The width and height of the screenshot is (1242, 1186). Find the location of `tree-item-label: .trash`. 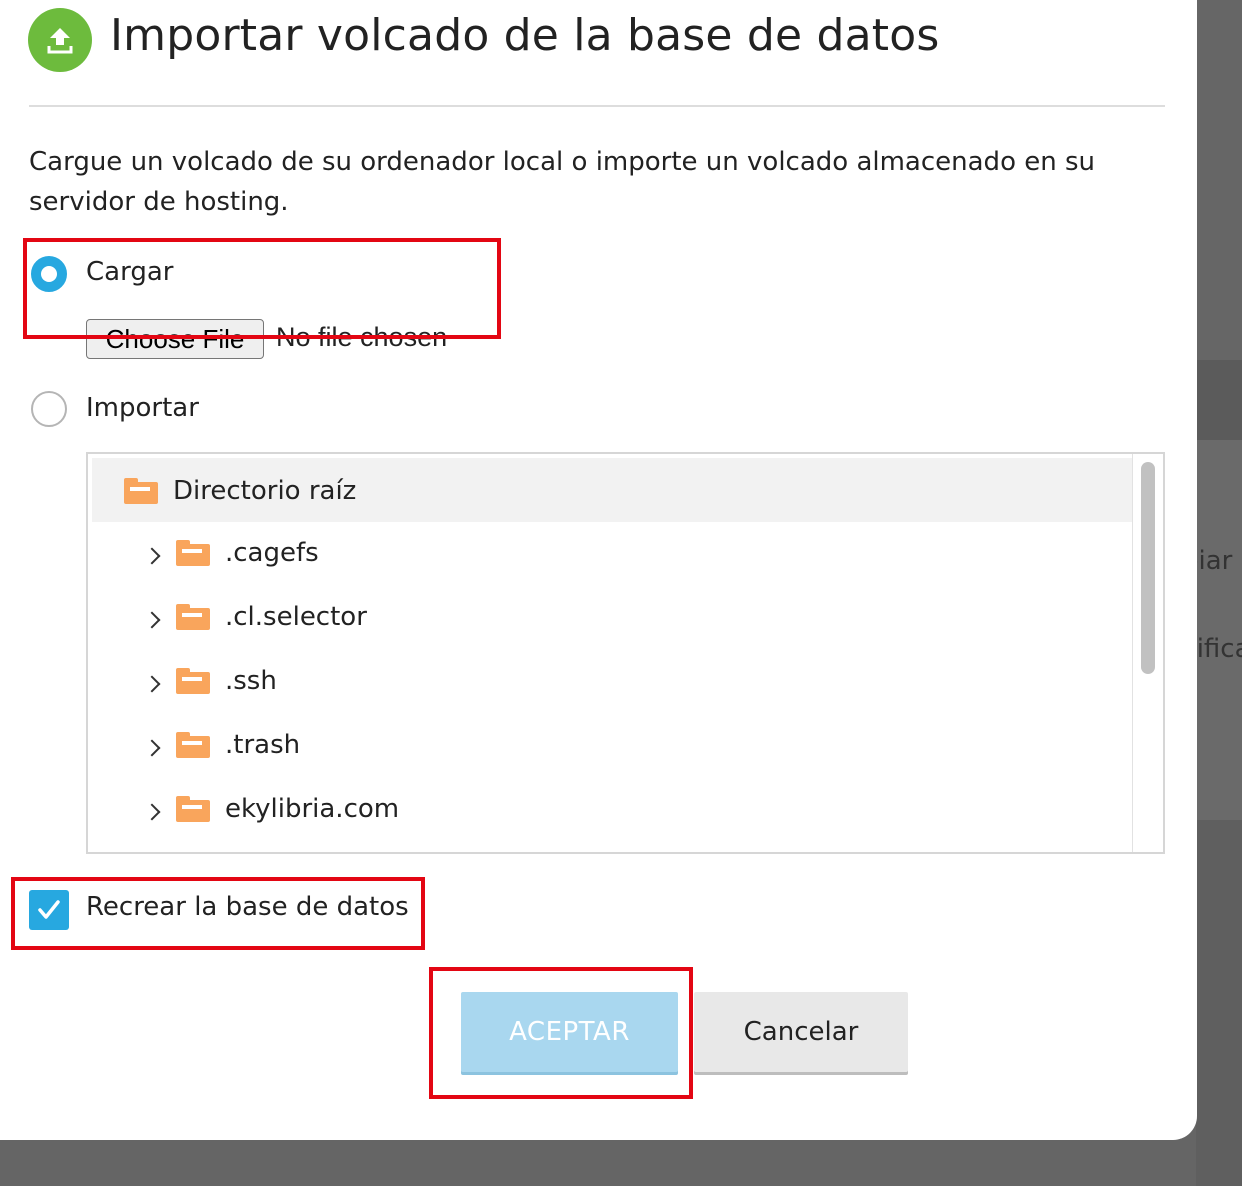

tree-item-label: .trash is located at coordinates (263, 745).